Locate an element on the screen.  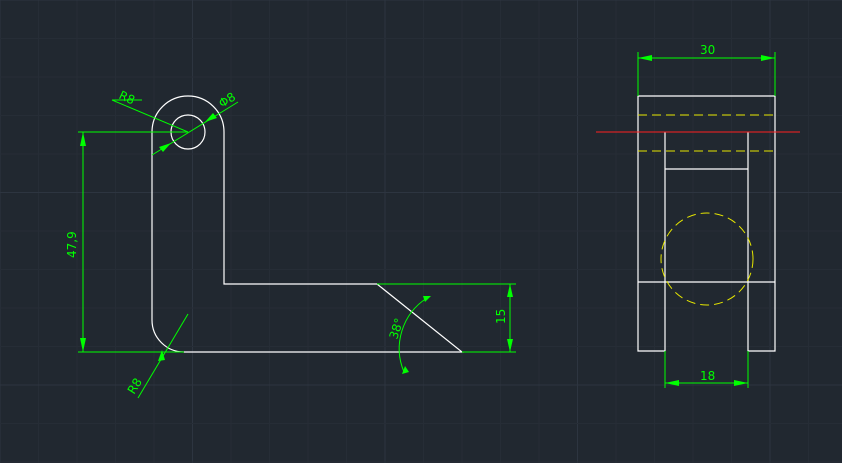
dim-width-label: 30 is located at coordinates (707, 50).